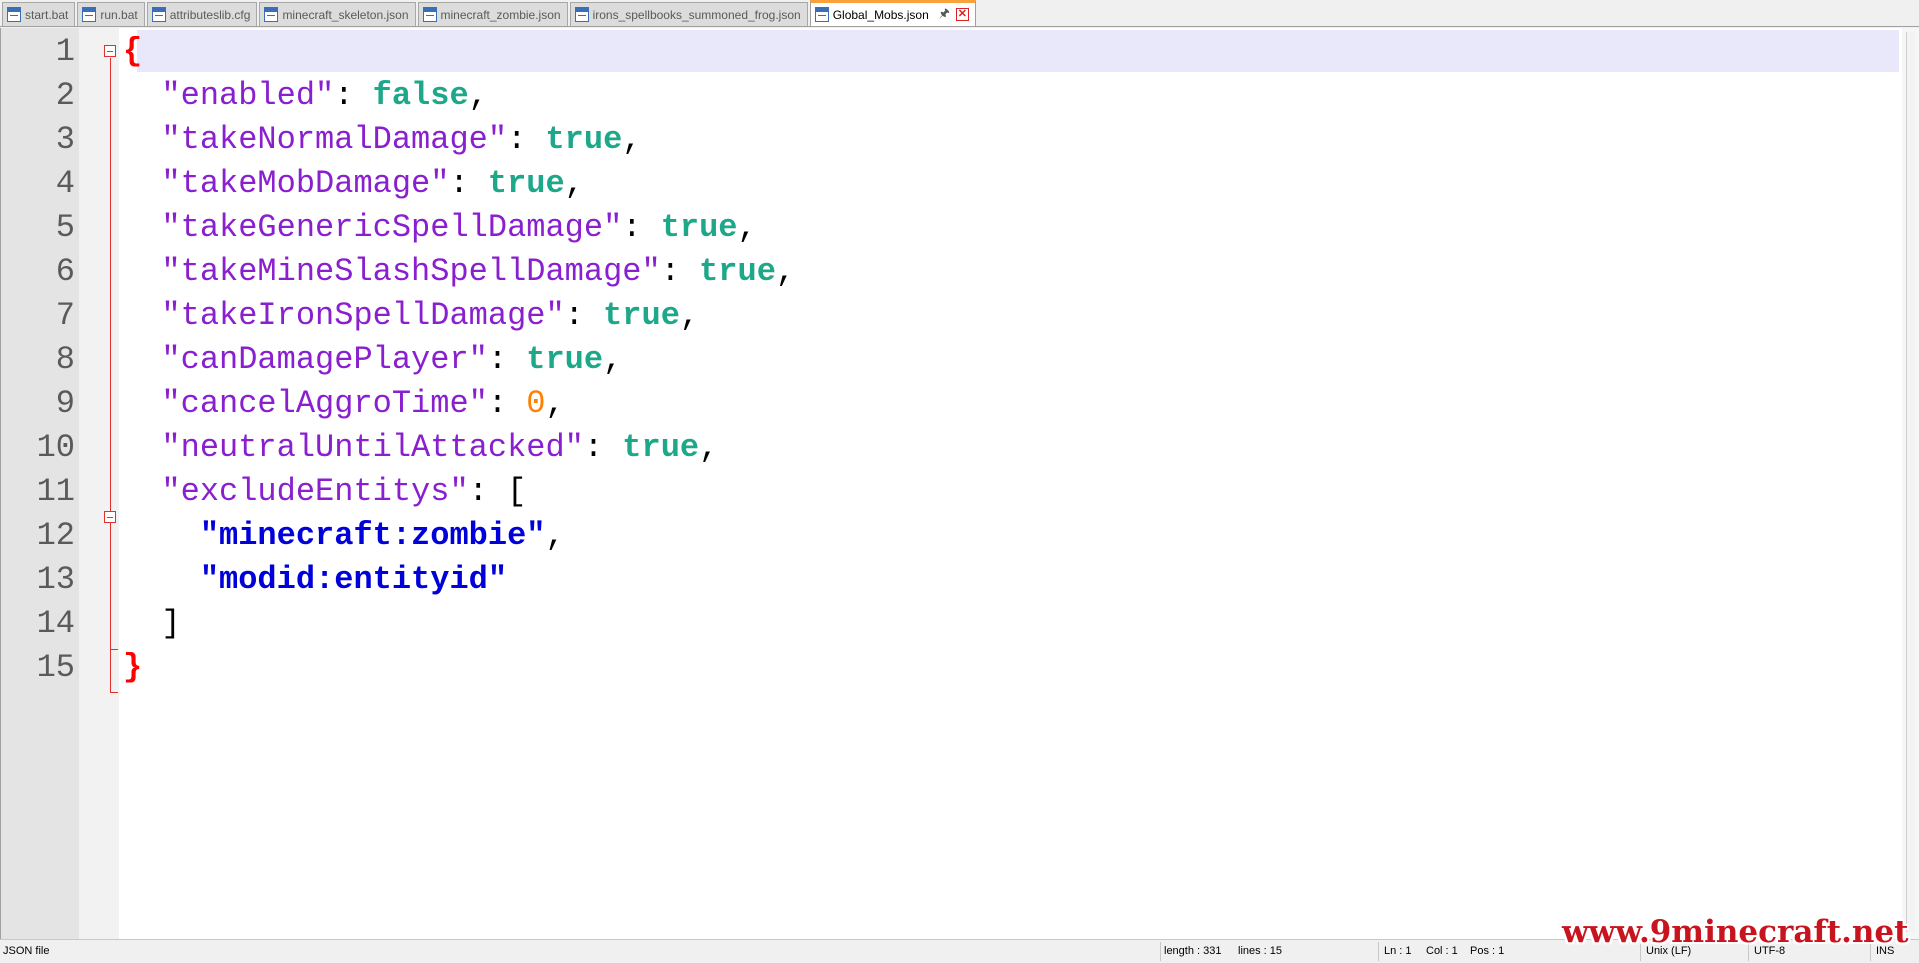  I want to click on line-number: 14, so click(55, 623).